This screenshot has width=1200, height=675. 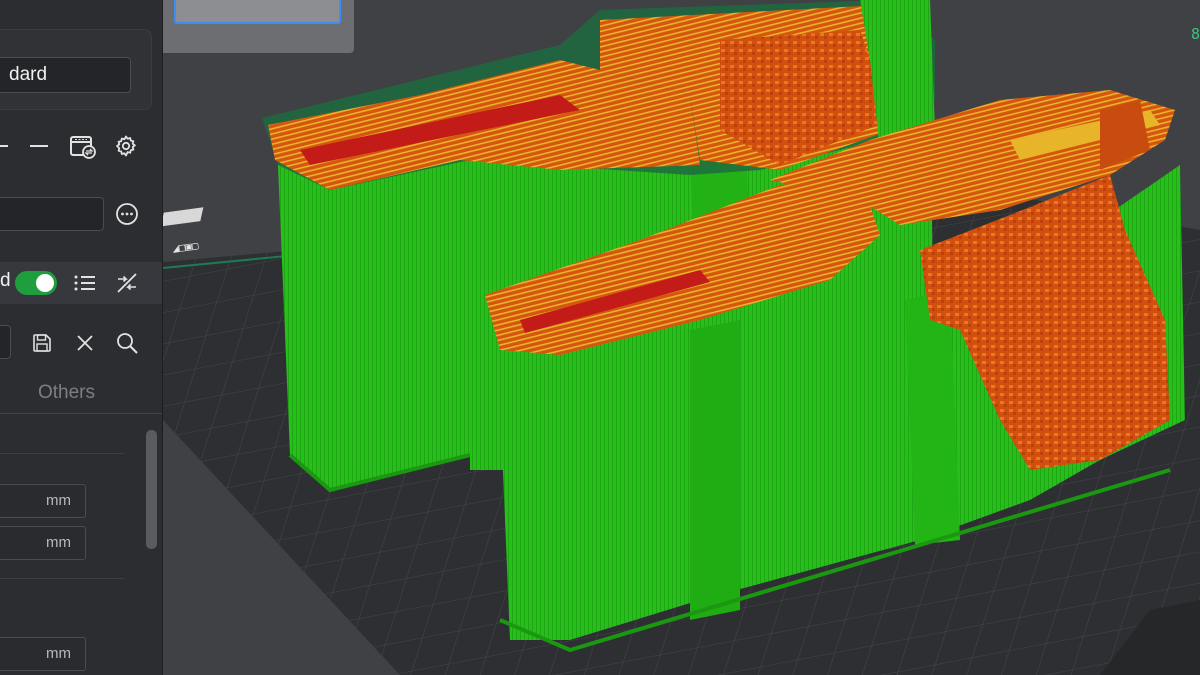 I want to click on plate-thumbnail-panel, so click(x=258, y=26).